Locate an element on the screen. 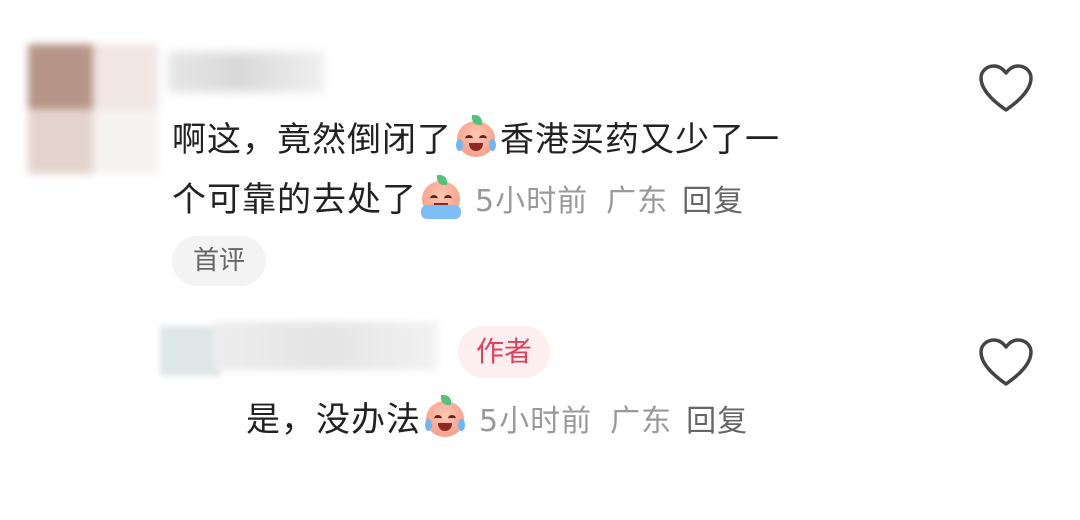  first-comment-badge: 首评 is located at coordinates (219, 261).